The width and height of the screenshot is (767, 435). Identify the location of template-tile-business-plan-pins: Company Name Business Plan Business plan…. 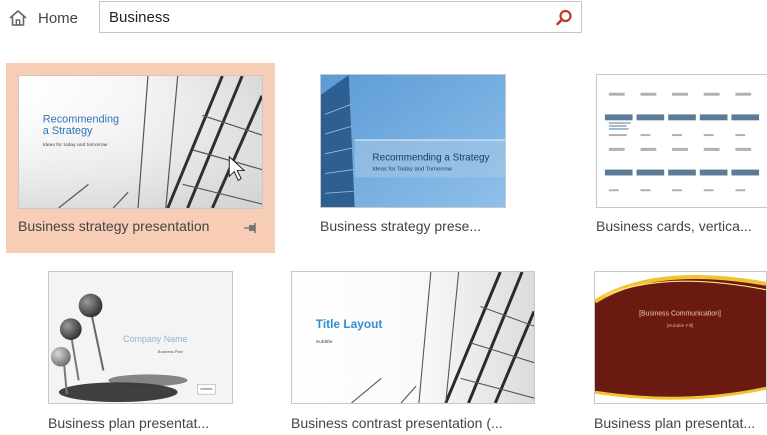
(146, 347).